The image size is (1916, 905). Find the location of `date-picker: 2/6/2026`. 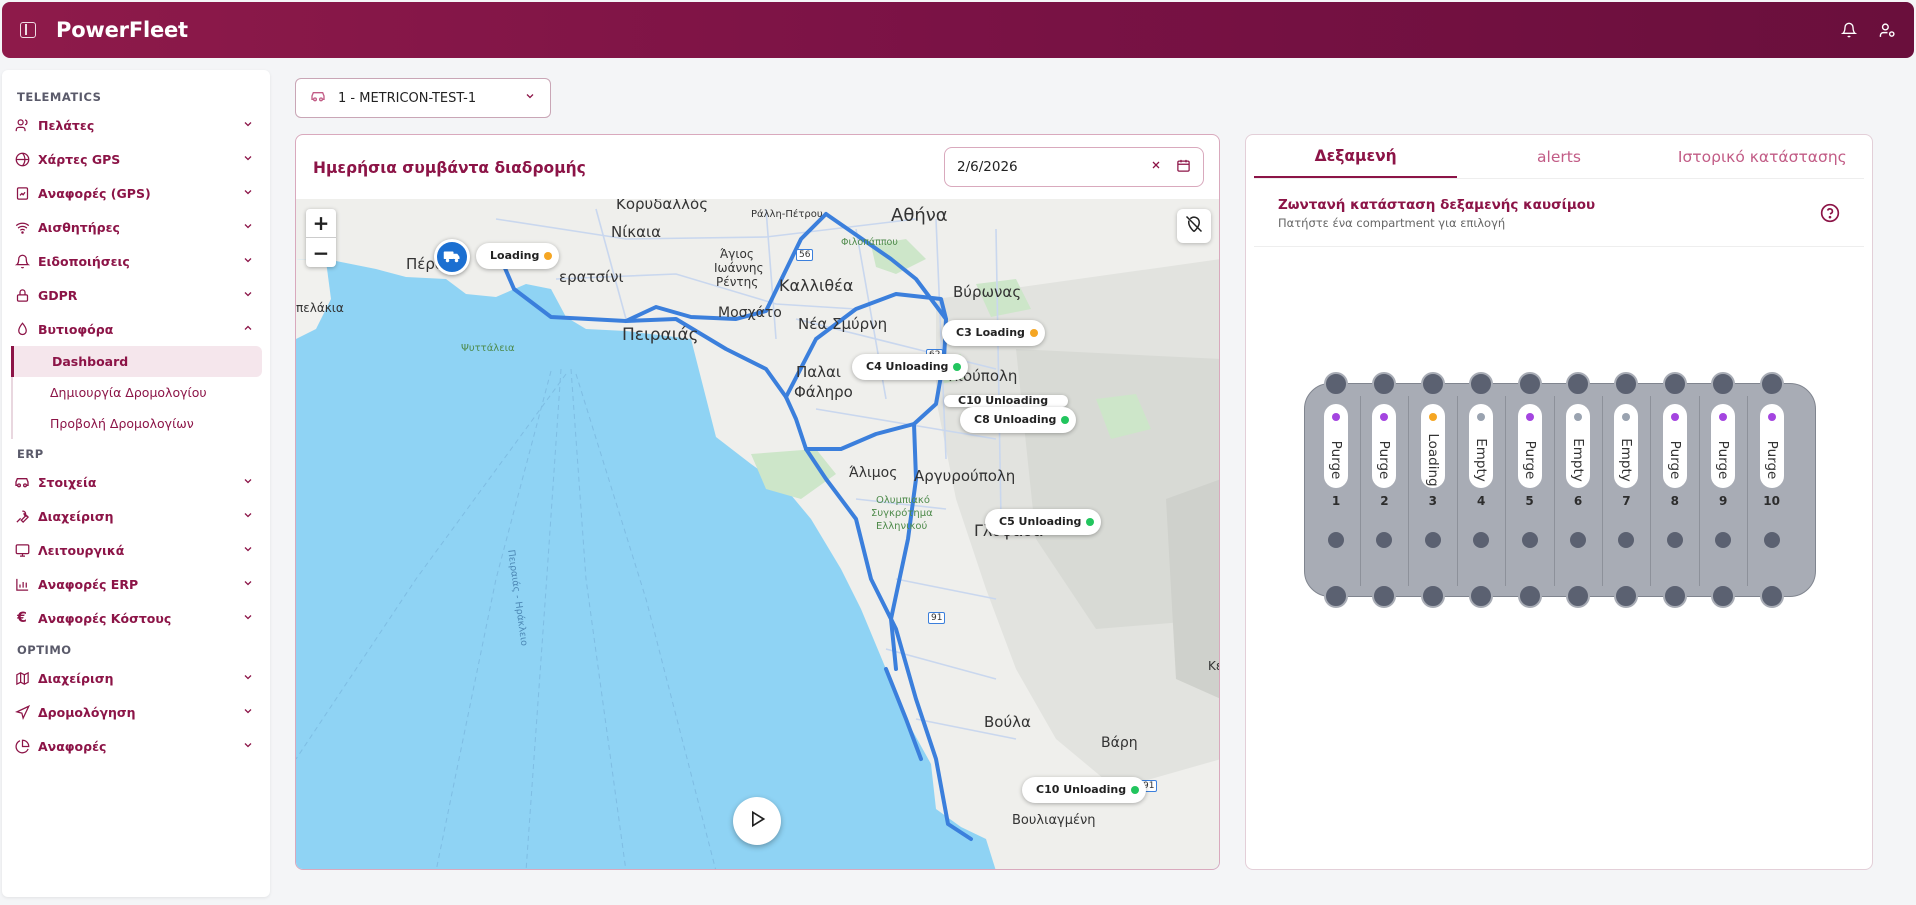

date-picker: 2/6/2026 is located at coordinates (1074, 167).